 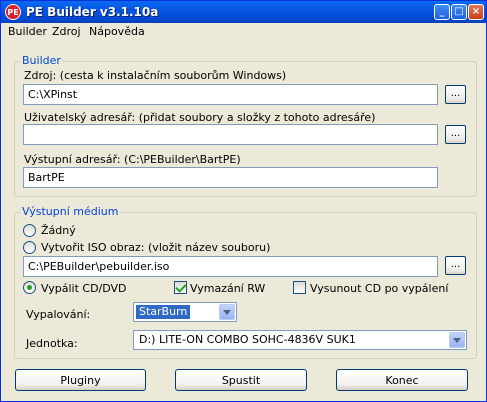 I want to click on source-input: C:\XPinst, so click(x=230, y=94).